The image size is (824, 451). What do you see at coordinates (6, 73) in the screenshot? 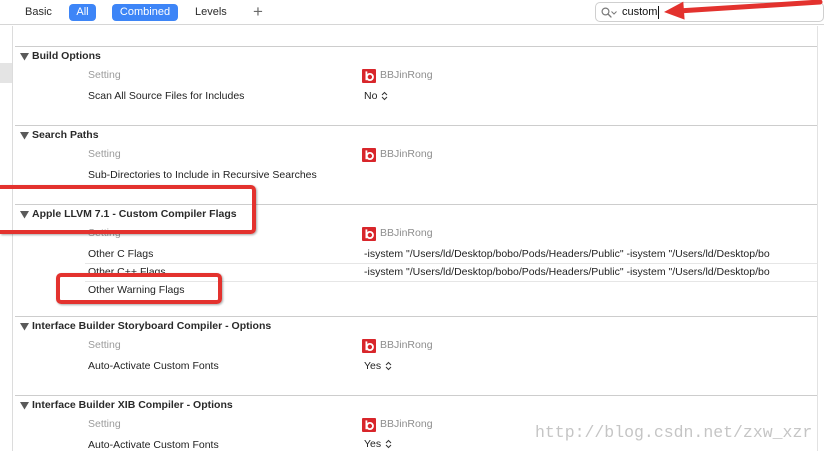
I see `gutter-selection` at bounding box center [6, 73].